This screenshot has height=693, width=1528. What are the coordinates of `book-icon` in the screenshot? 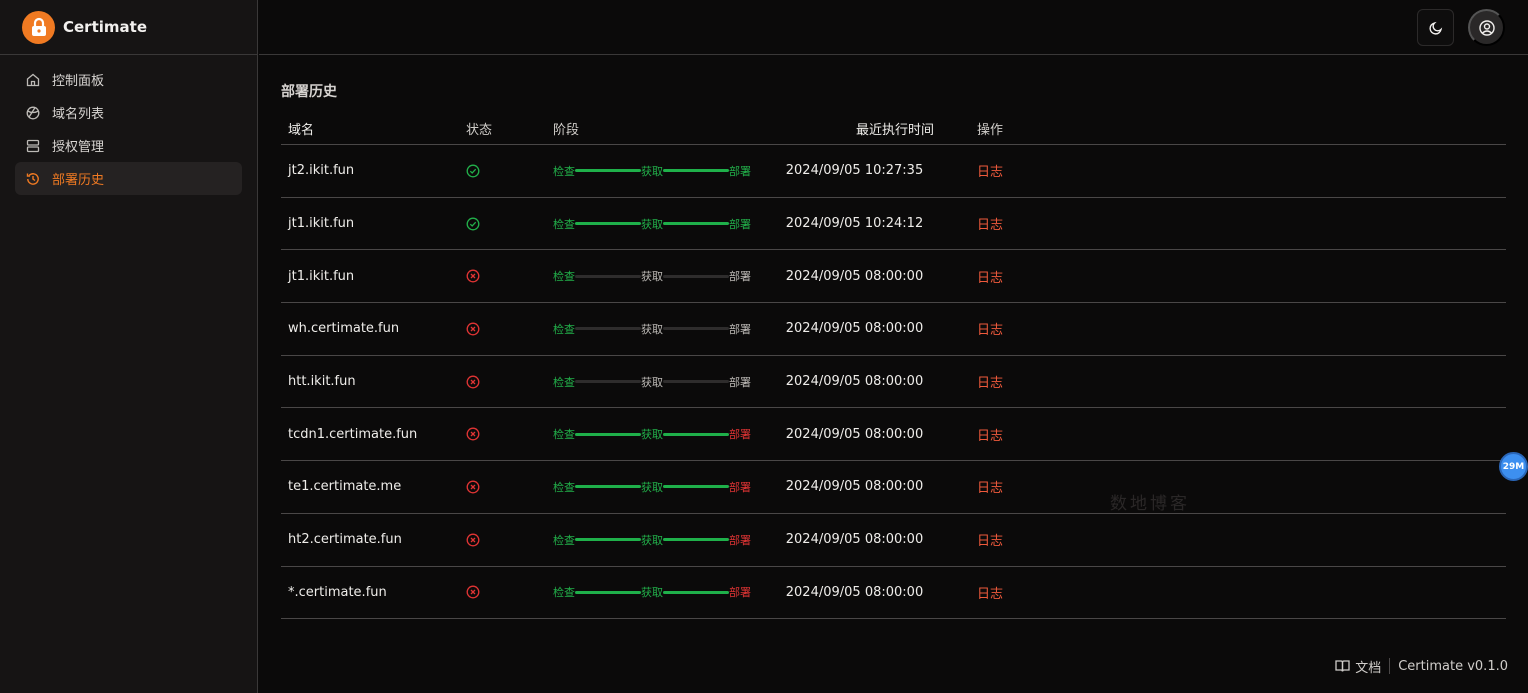 It's located at (1342, 666).